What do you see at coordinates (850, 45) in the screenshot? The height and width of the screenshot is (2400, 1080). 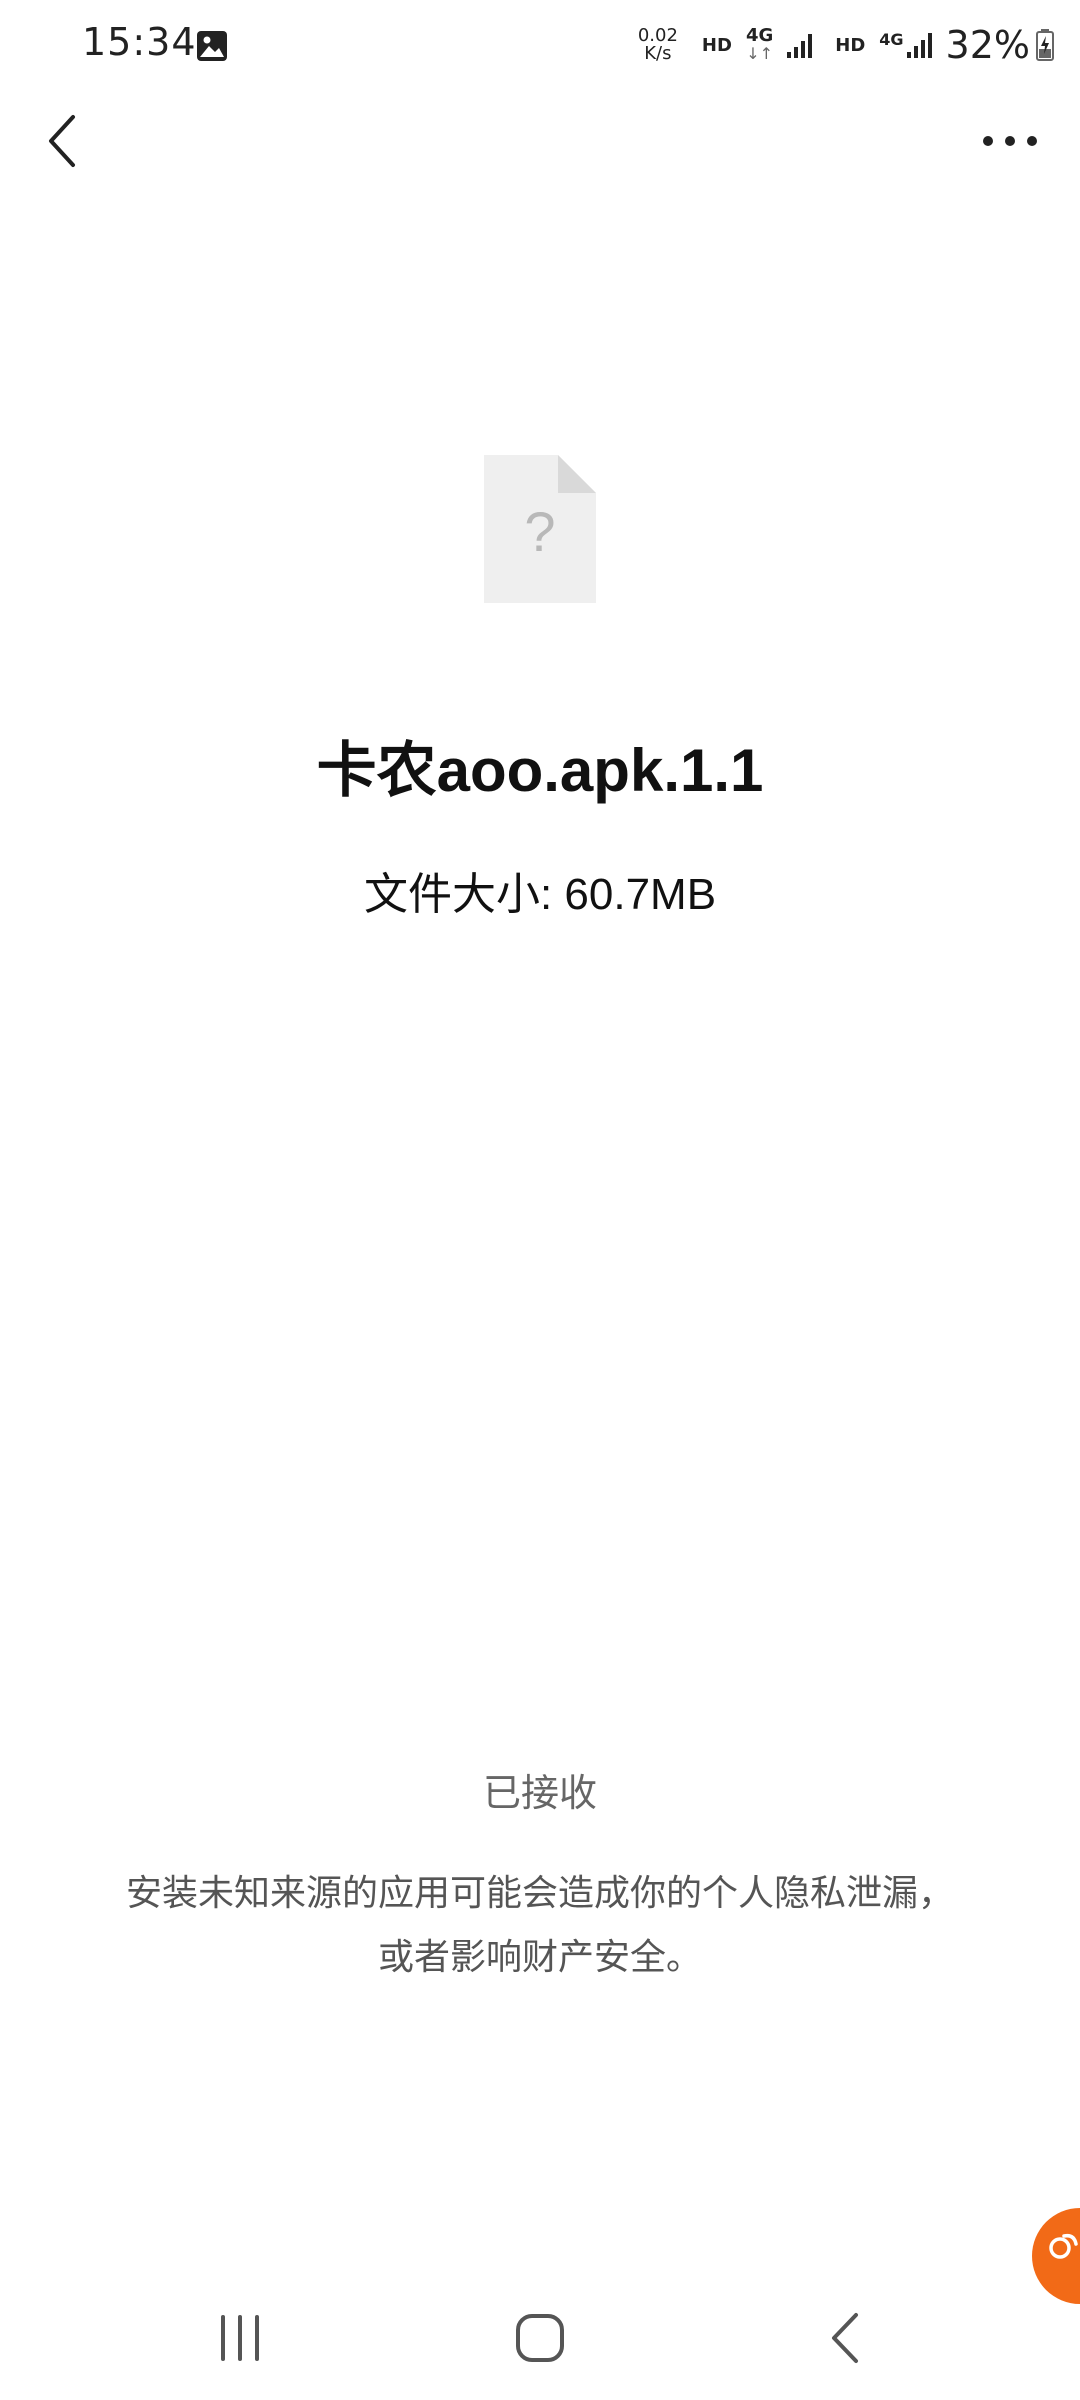 I see `hd-badge-2: HD` at bounding box center [850, 45].